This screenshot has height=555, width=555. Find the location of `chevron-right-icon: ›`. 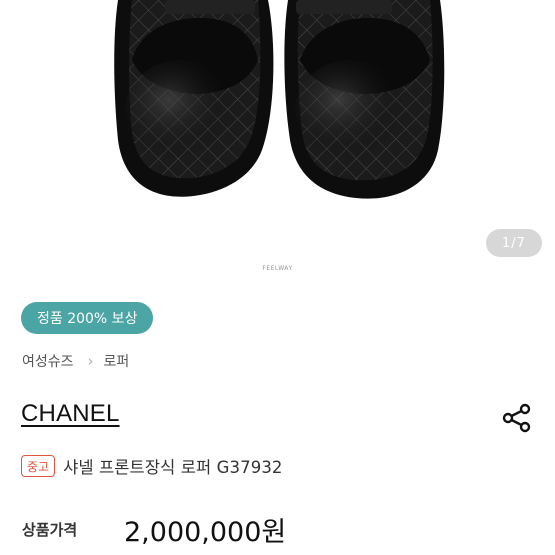

chevron-right-icon: › is located at coordinates (90, 361).